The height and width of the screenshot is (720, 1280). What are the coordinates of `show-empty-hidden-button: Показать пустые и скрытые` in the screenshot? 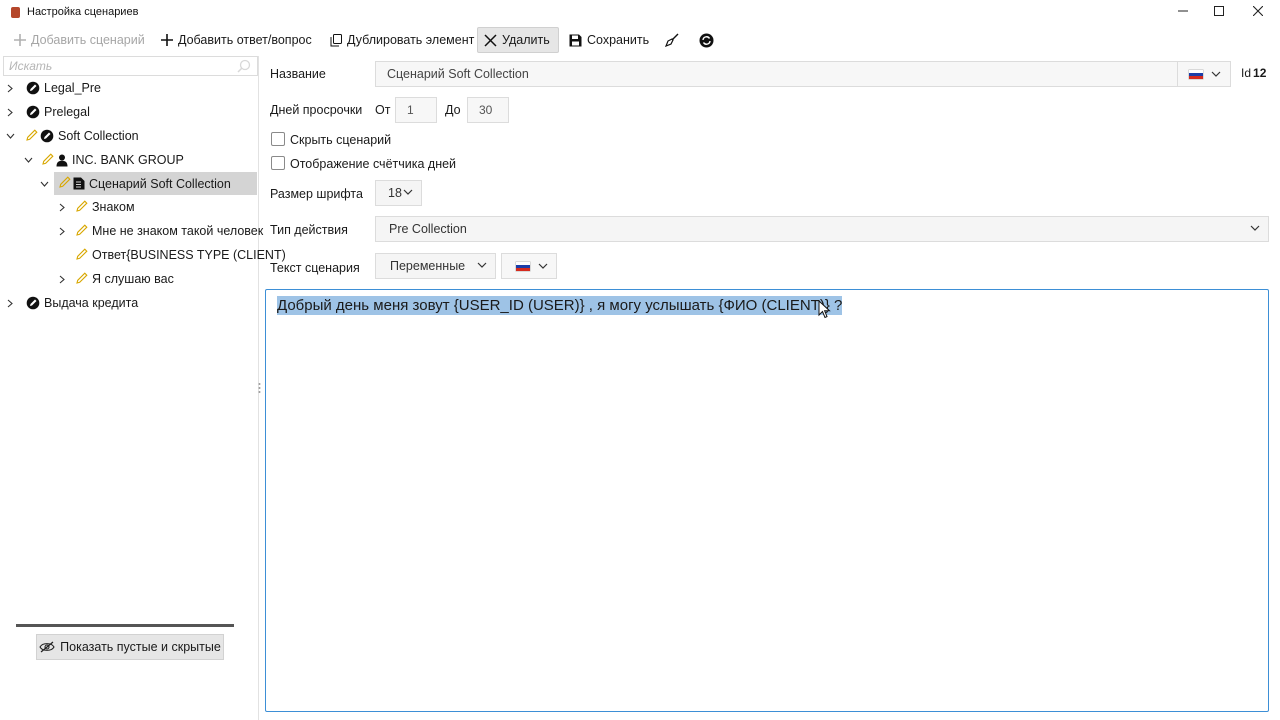 It's located at (130, 647).